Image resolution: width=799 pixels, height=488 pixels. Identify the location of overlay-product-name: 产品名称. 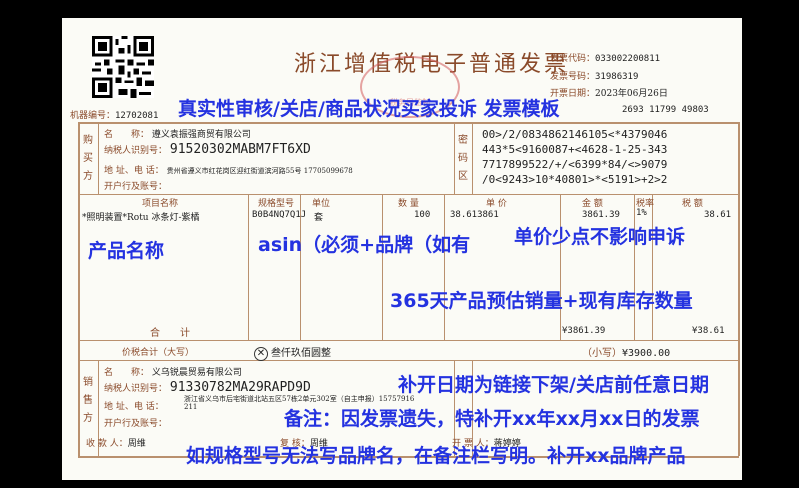
(126, 251).